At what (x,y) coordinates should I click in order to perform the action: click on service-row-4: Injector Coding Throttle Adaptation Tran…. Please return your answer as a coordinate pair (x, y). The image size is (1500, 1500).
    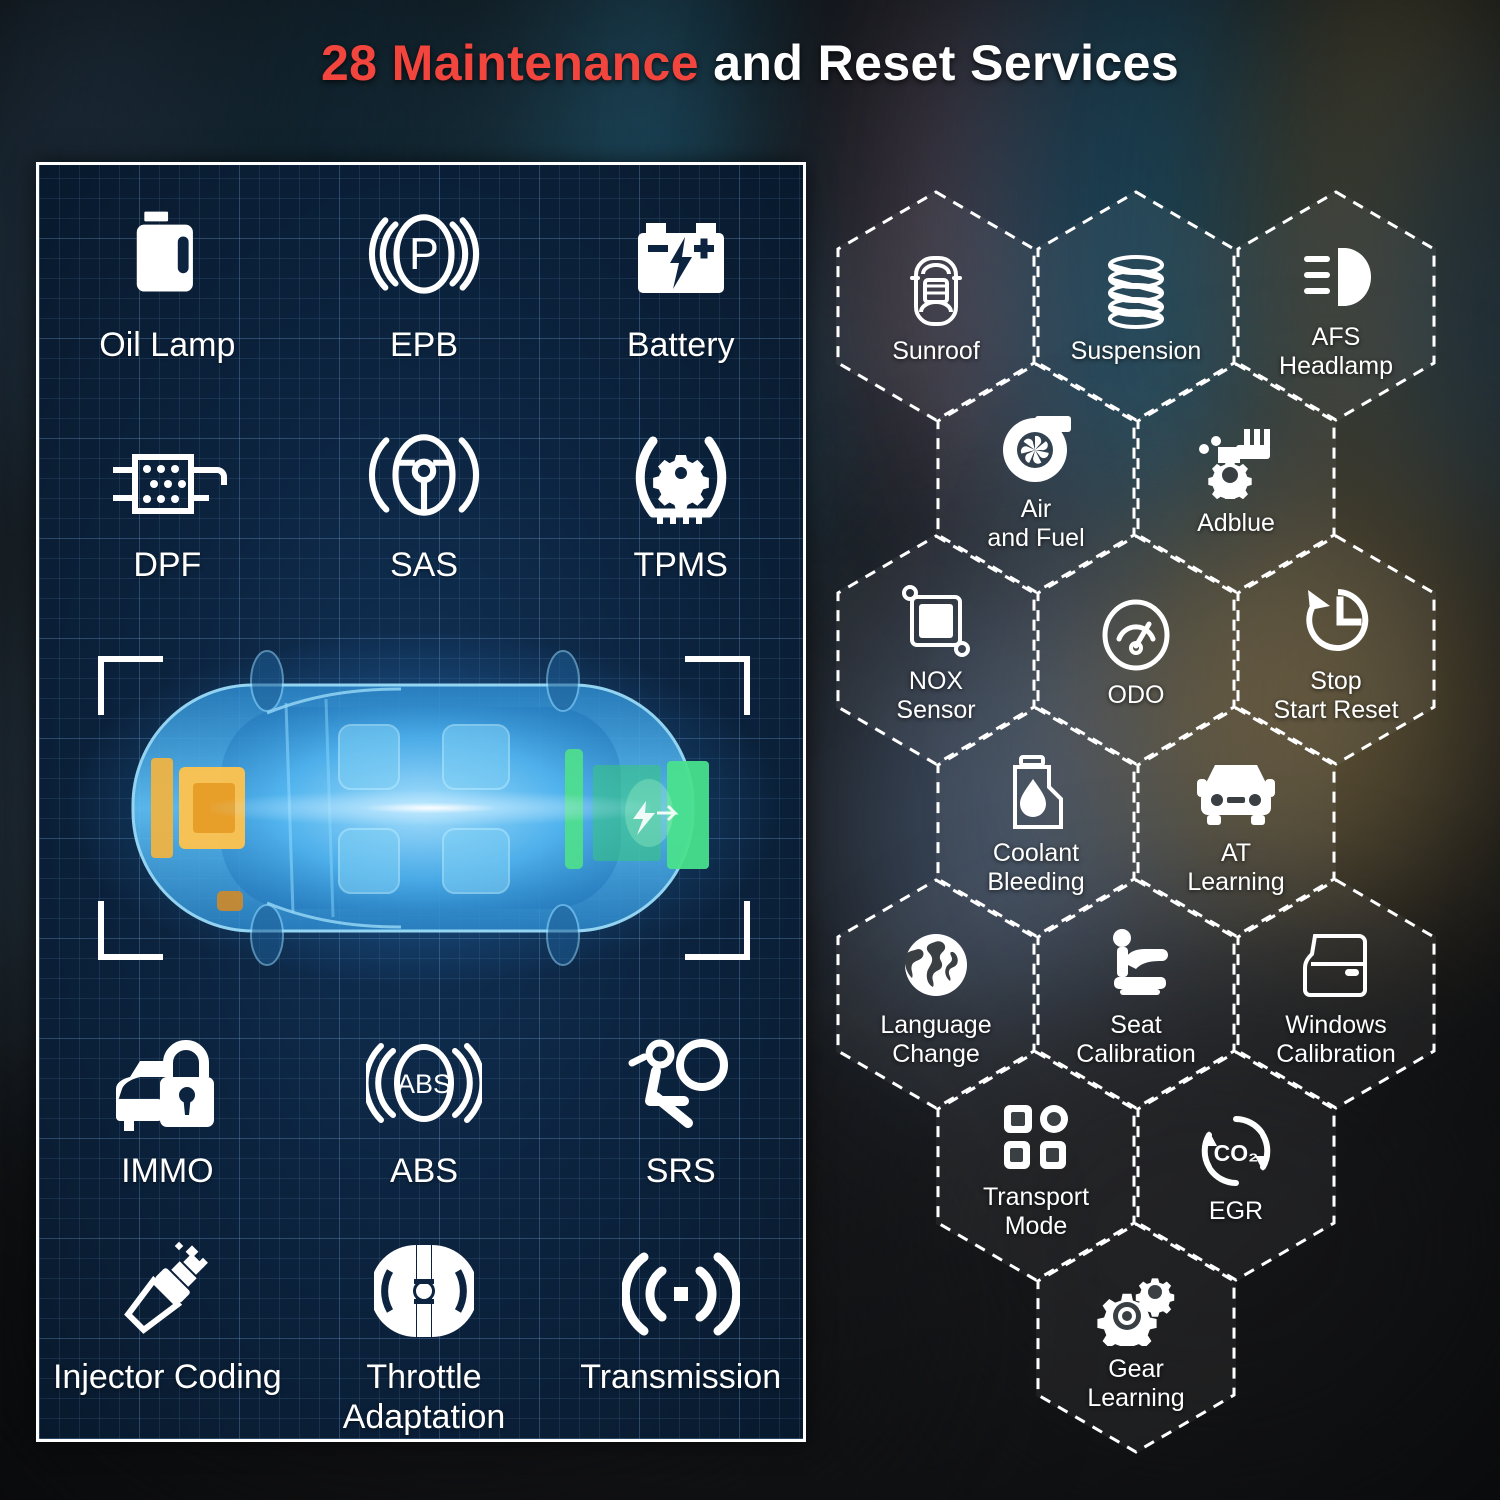
    Looking at the image, I should click on (424, 1332).